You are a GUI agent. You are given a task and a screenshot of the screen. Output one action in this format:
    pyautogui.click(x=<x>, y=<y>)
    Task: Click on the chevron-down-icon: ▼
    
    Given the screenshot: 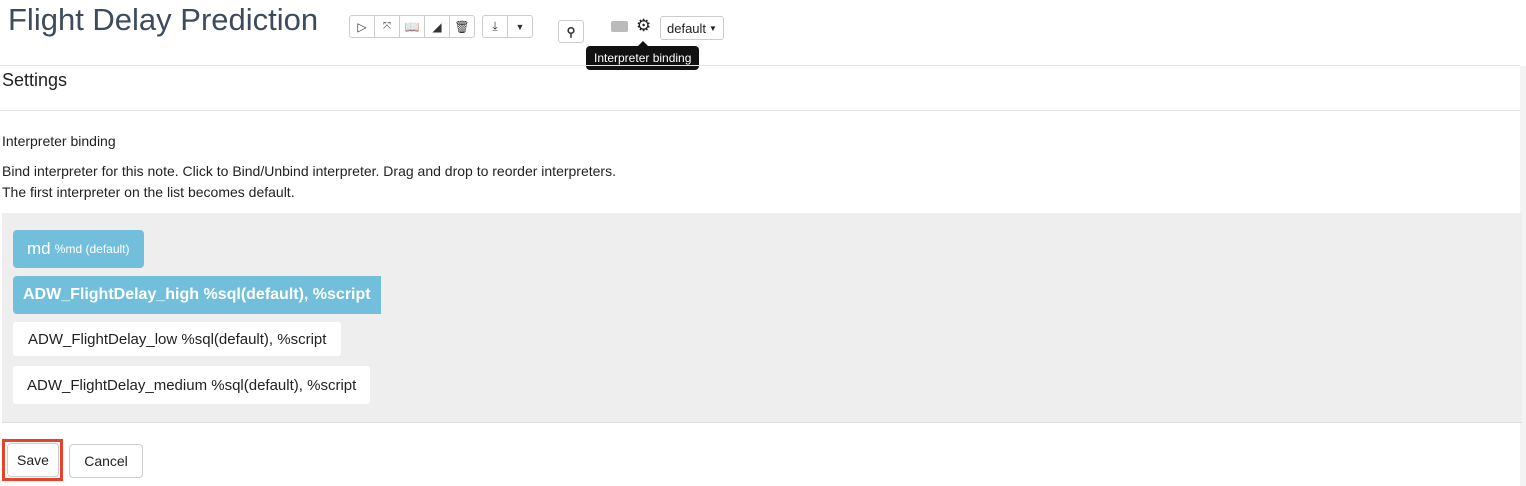 What is the action you would take?
    pyautogui.click(x=520, y=26)
    